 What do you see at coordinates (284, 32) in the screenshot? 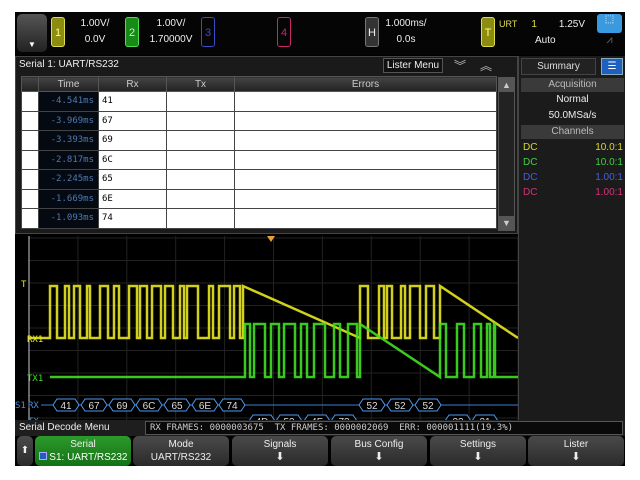
I see `channel-4-button: 4` at bounding box center [284, 32].